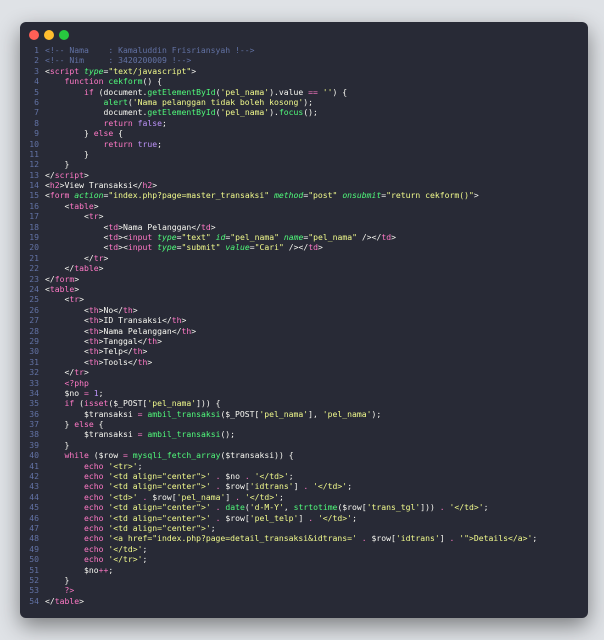 The width and height of the screenshot is (604, 640). Describe the element at coordinates (304, 144) in the screenshot. I see `code-line: 10 return true;` at that location.